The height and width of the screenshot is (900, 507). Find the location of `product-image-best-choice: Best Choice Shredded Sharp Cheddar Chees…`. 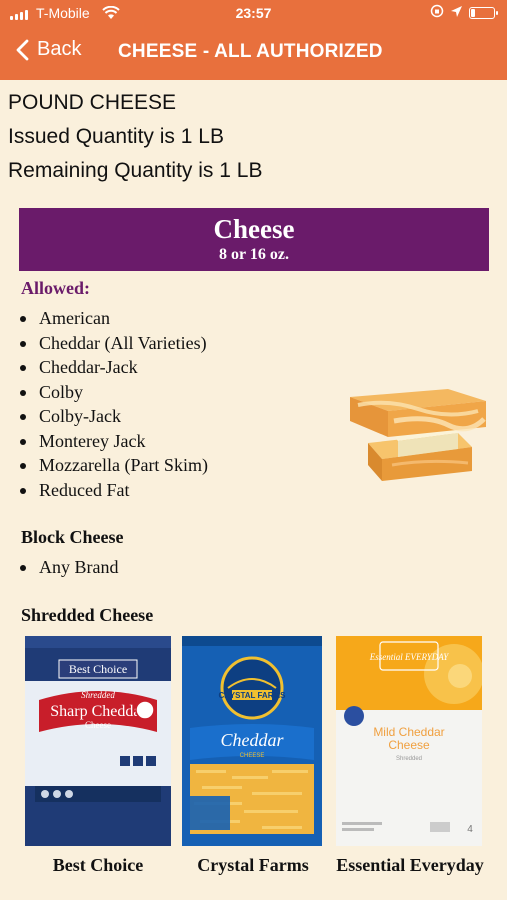

product-image-best-choice: Best Choice Shredded Sharp Cheddar Chees… is located at coordinates (98, 741).